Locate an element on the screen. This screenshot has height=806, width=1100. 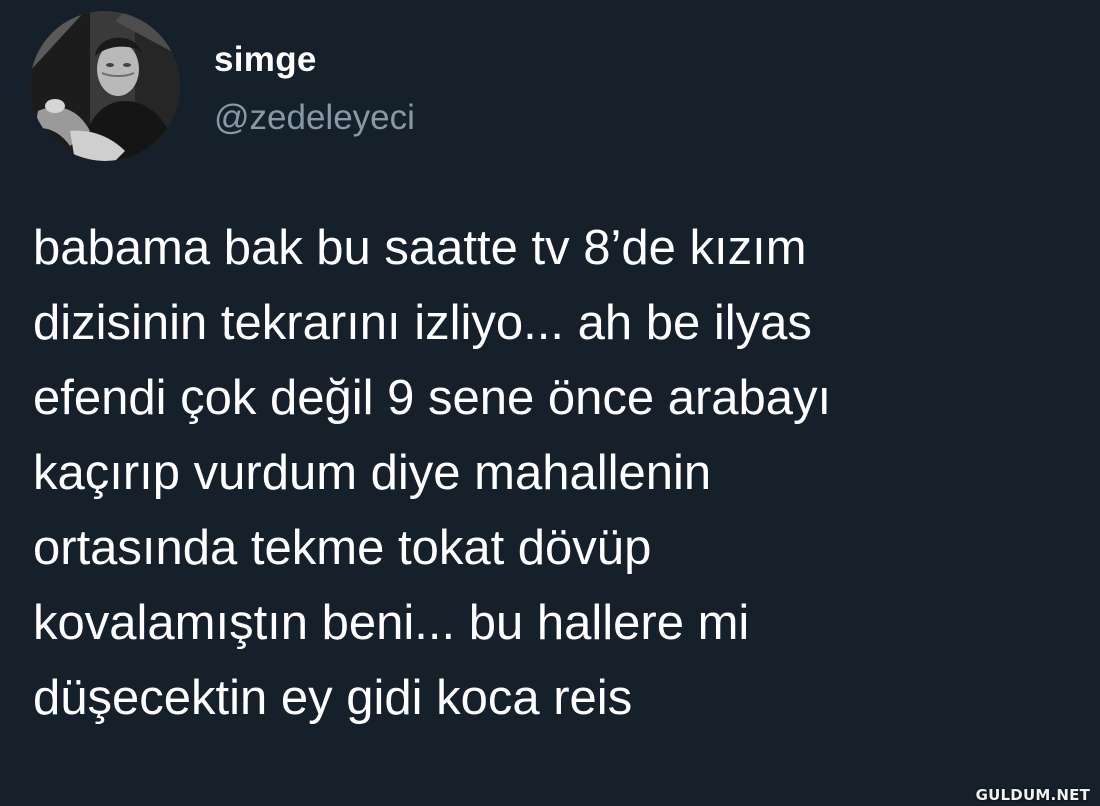
avatar is located at coordinates (105, 86).